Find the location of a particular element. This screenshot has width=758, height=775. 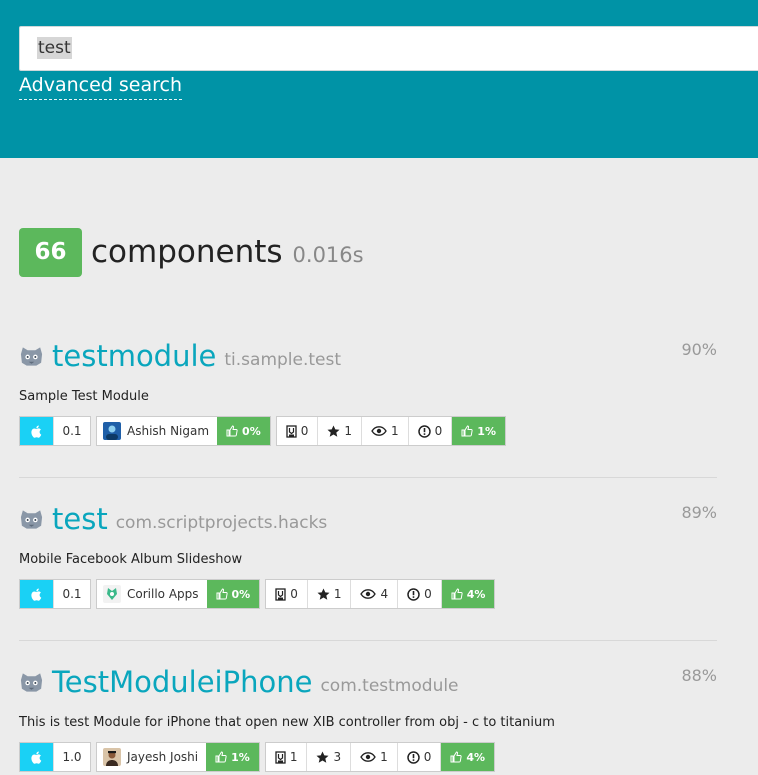

stars-stat: 3 is located at coordinates (329, 757).